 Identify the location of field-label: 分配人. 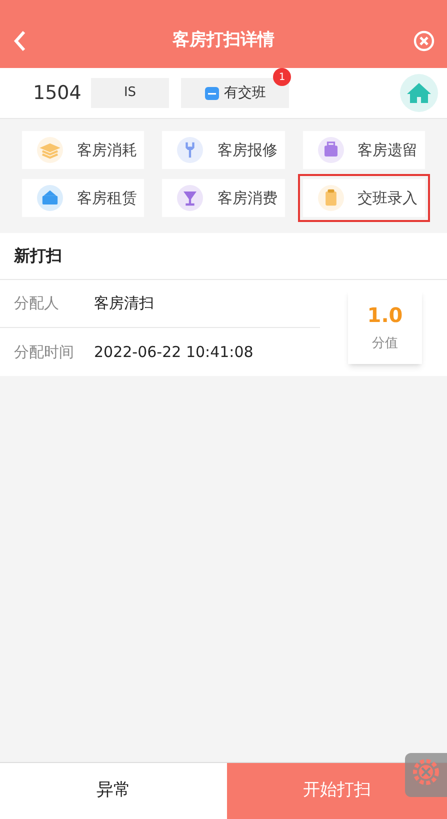
(37, 303).